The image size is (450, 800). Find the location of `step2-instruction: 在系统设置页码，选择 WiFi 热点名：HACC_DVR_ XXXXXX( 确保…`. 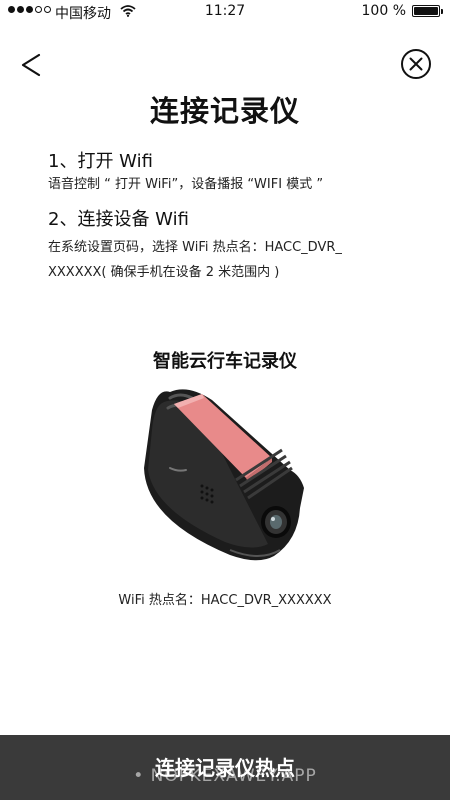

step2-instruction: 在系统设置页码，选择 WiFi 热点名：HACC_DVR_ XXXXXX( 确保… is located at coordinates (233, 260).